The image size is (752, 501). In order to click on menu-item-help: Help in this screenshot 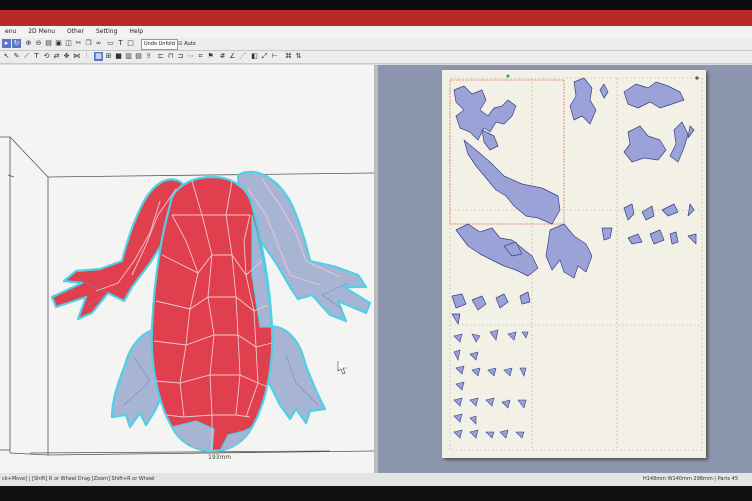, I will do `click(136, 32)`.